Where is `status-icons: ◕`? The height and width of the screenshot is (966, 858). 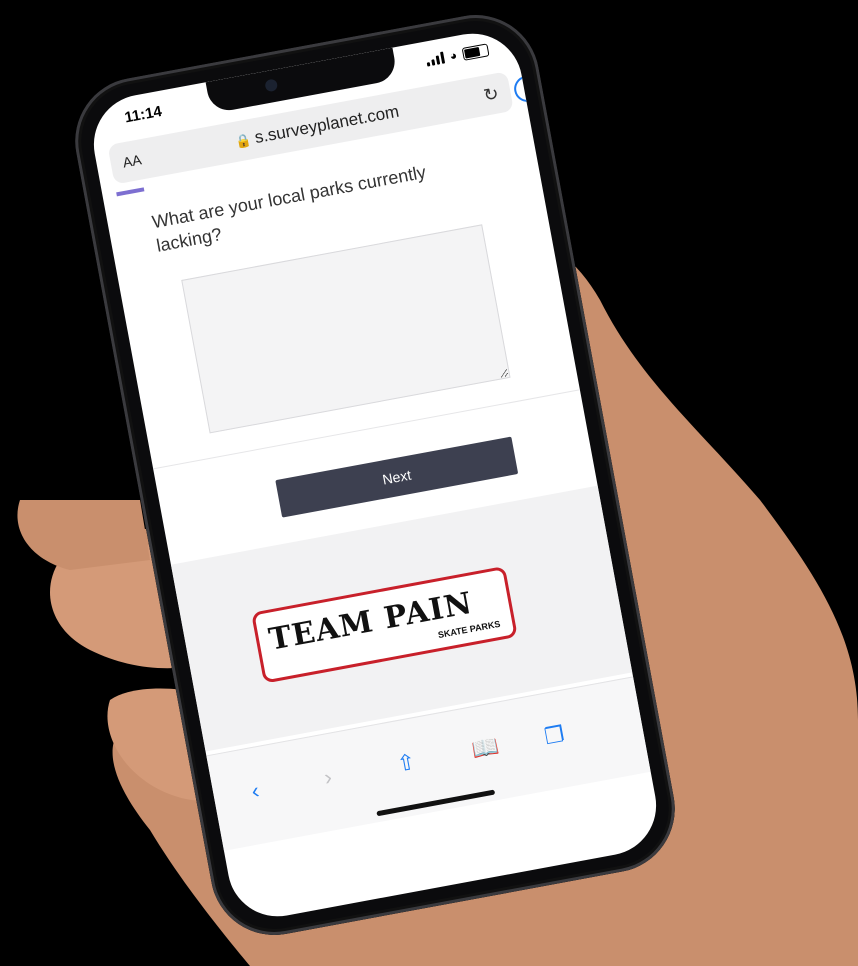 status-icons: ◕ is located at coordinates (457, 54).